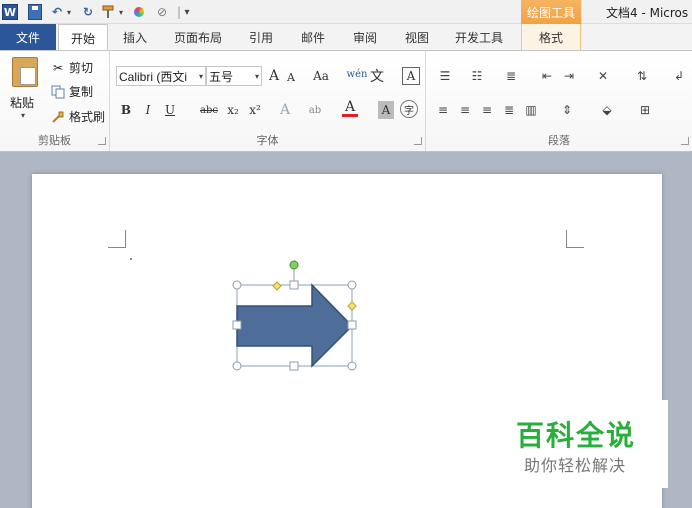 The width and height of the screenshot is (692, 508). Describe the element at coordinates (28, 37) in the screenshot. I see `tab-file: 文件` at that location.